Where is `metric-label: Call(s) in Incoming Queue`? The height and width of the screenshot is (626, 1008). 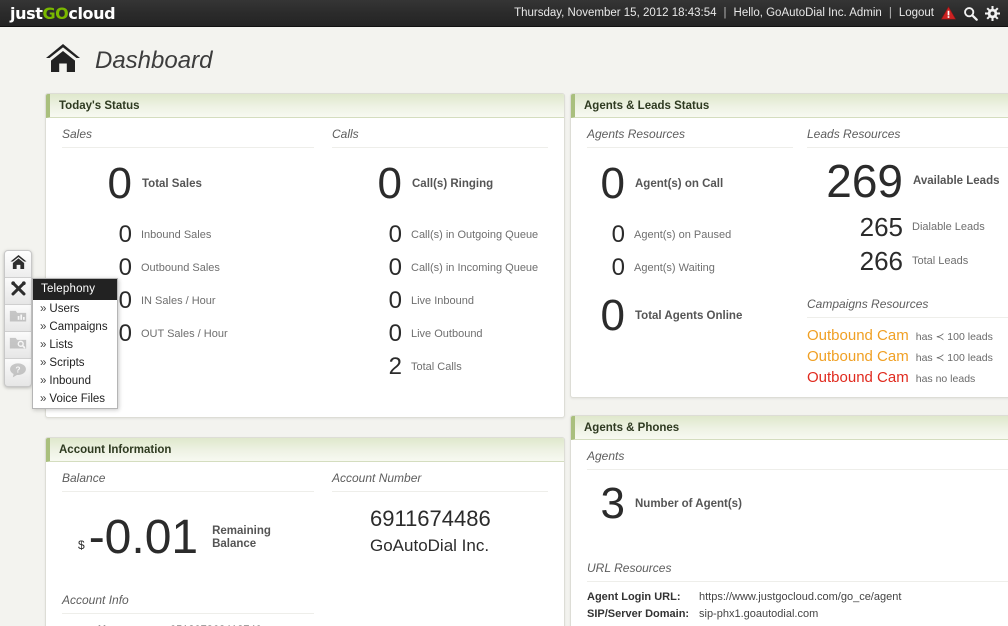 metric-label: Call(s) in Incoming Queue is located at coordinates (475, 268).